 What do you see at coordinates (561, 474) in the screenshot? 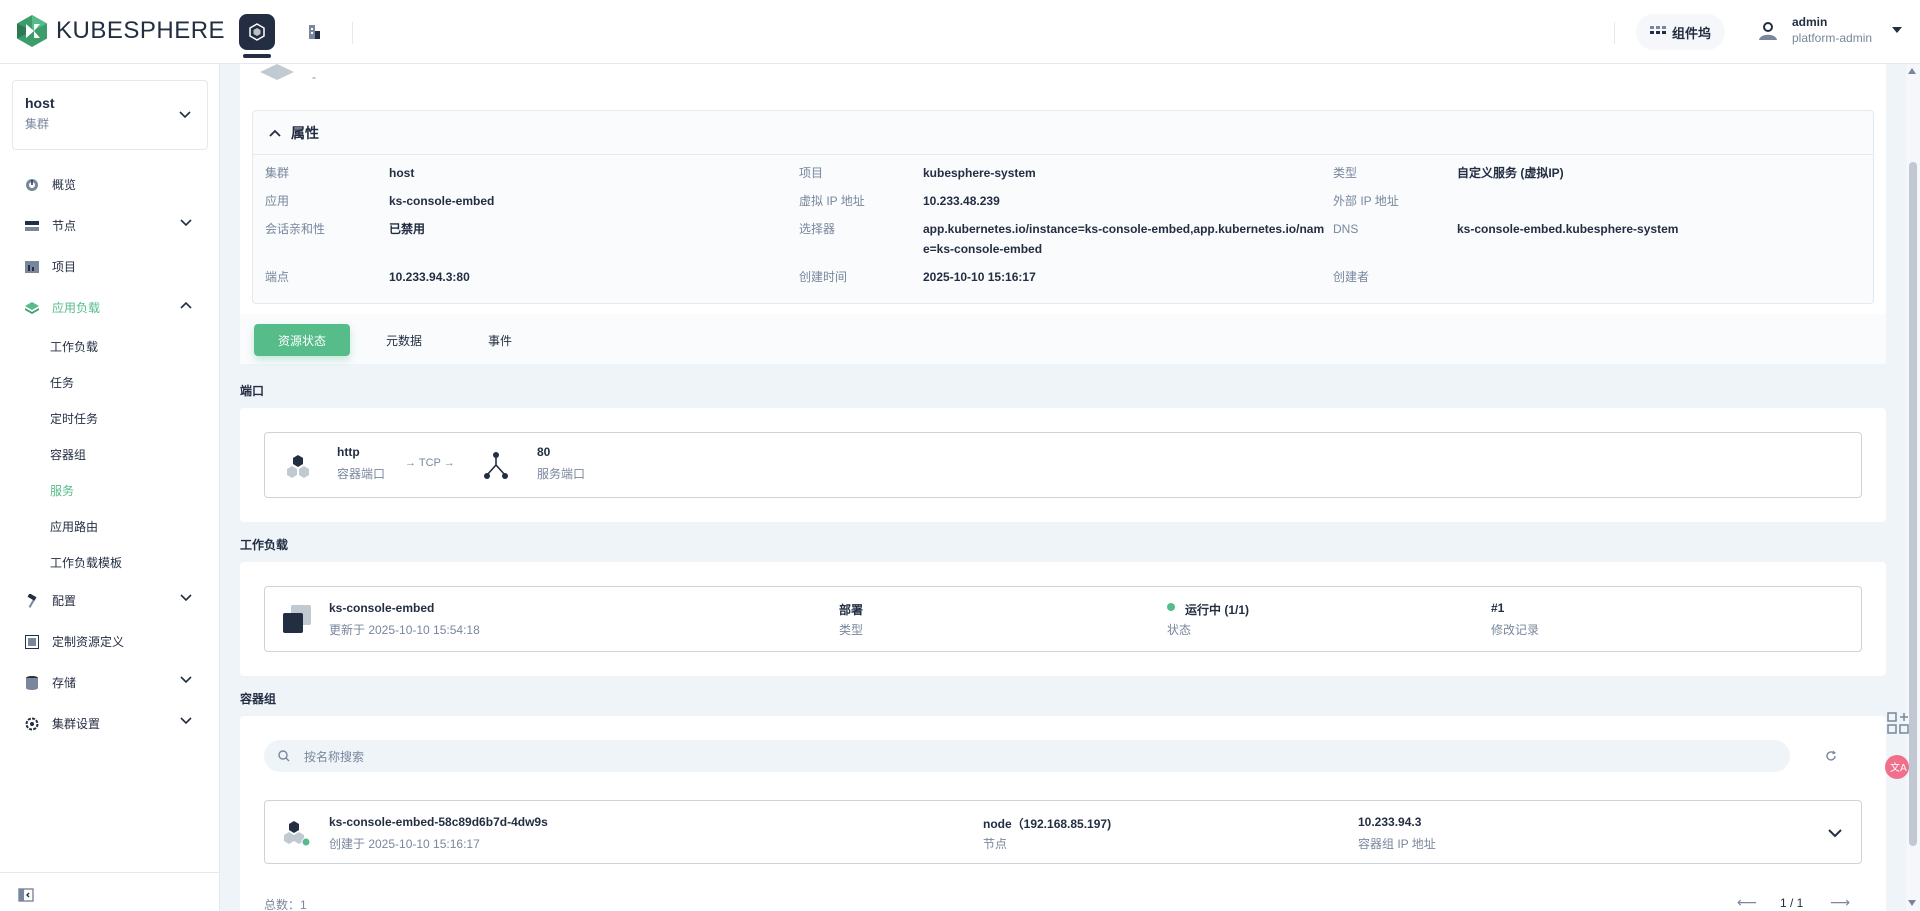
I see `service-port-label: 服务端口` at bounding box center [561, 474].